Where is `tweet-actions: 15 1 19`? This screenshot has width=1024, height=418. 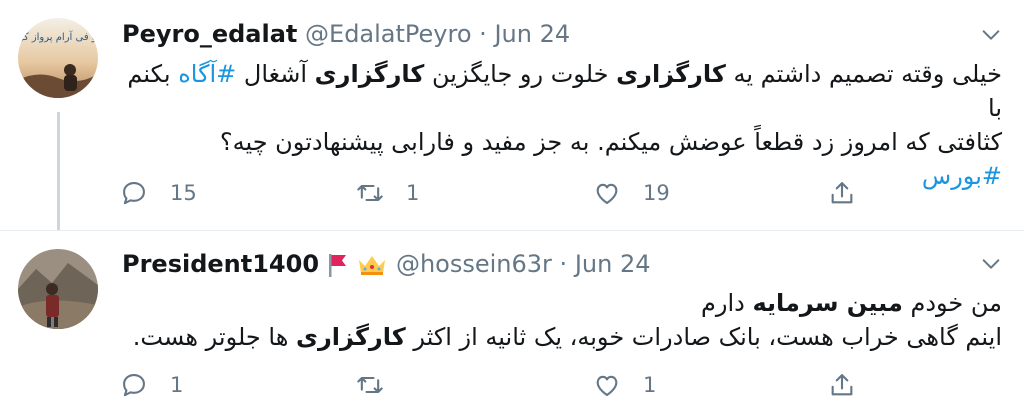
tweet-actions: 15 1 19 is located at coordinates (490, 193).